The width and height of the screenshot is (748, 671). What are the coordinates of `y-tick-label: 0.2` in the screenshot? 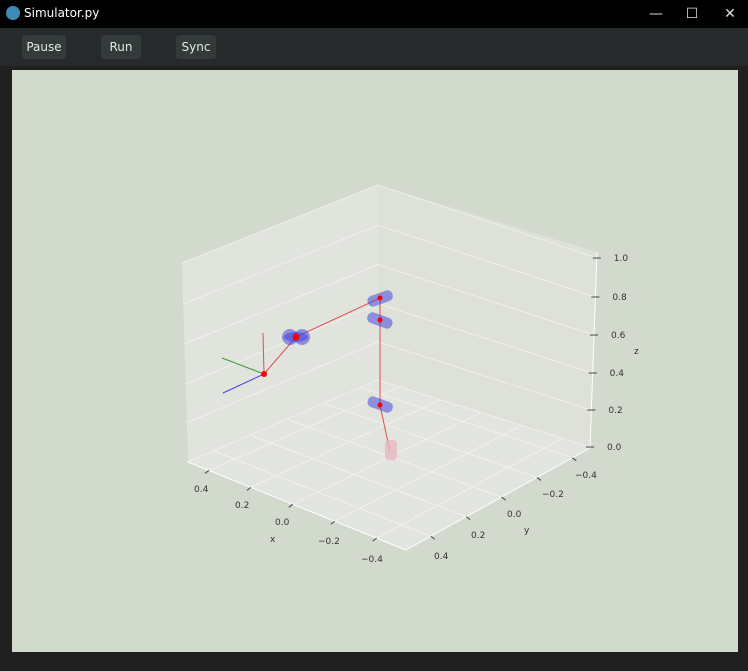 It's located at (478, 536).